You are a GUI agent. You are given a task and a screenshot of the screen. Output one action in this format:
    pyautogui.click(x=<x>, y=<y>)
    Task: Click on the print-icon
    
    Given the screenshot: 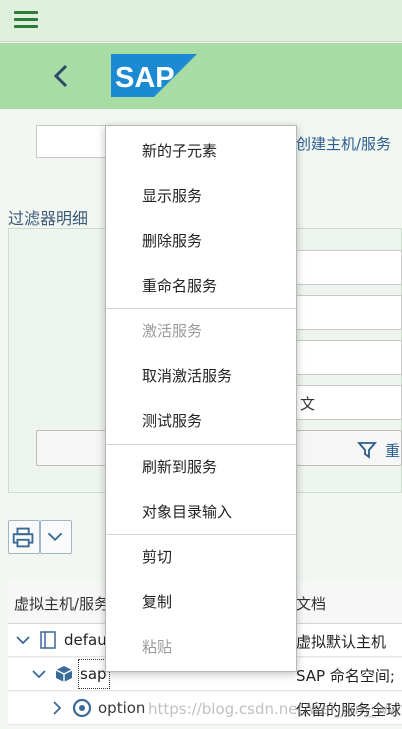 What is the action you would take?
    pyautogui.click(x=23, y=537)
    